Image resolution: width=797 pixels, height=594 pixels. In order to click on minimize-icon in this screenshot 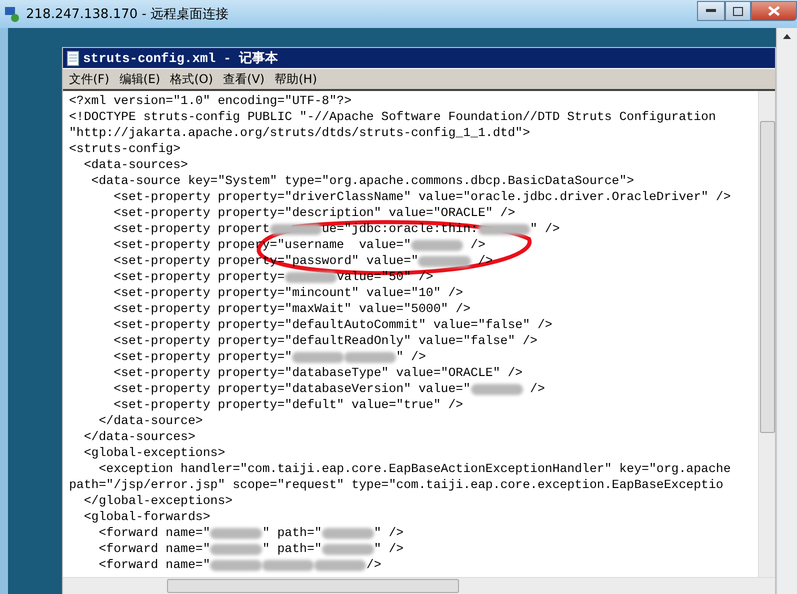, I will do `click(711, 11)`.